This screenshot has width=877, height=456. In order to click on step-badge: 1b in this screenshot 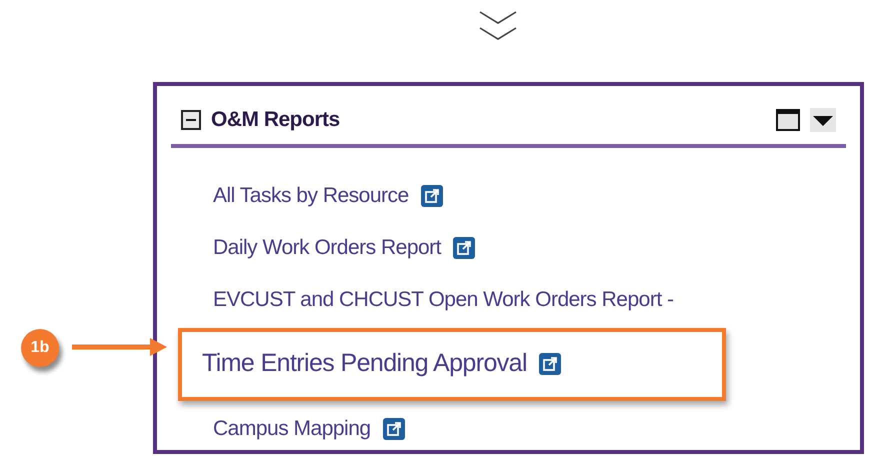, I will do `click(40, 348)`.